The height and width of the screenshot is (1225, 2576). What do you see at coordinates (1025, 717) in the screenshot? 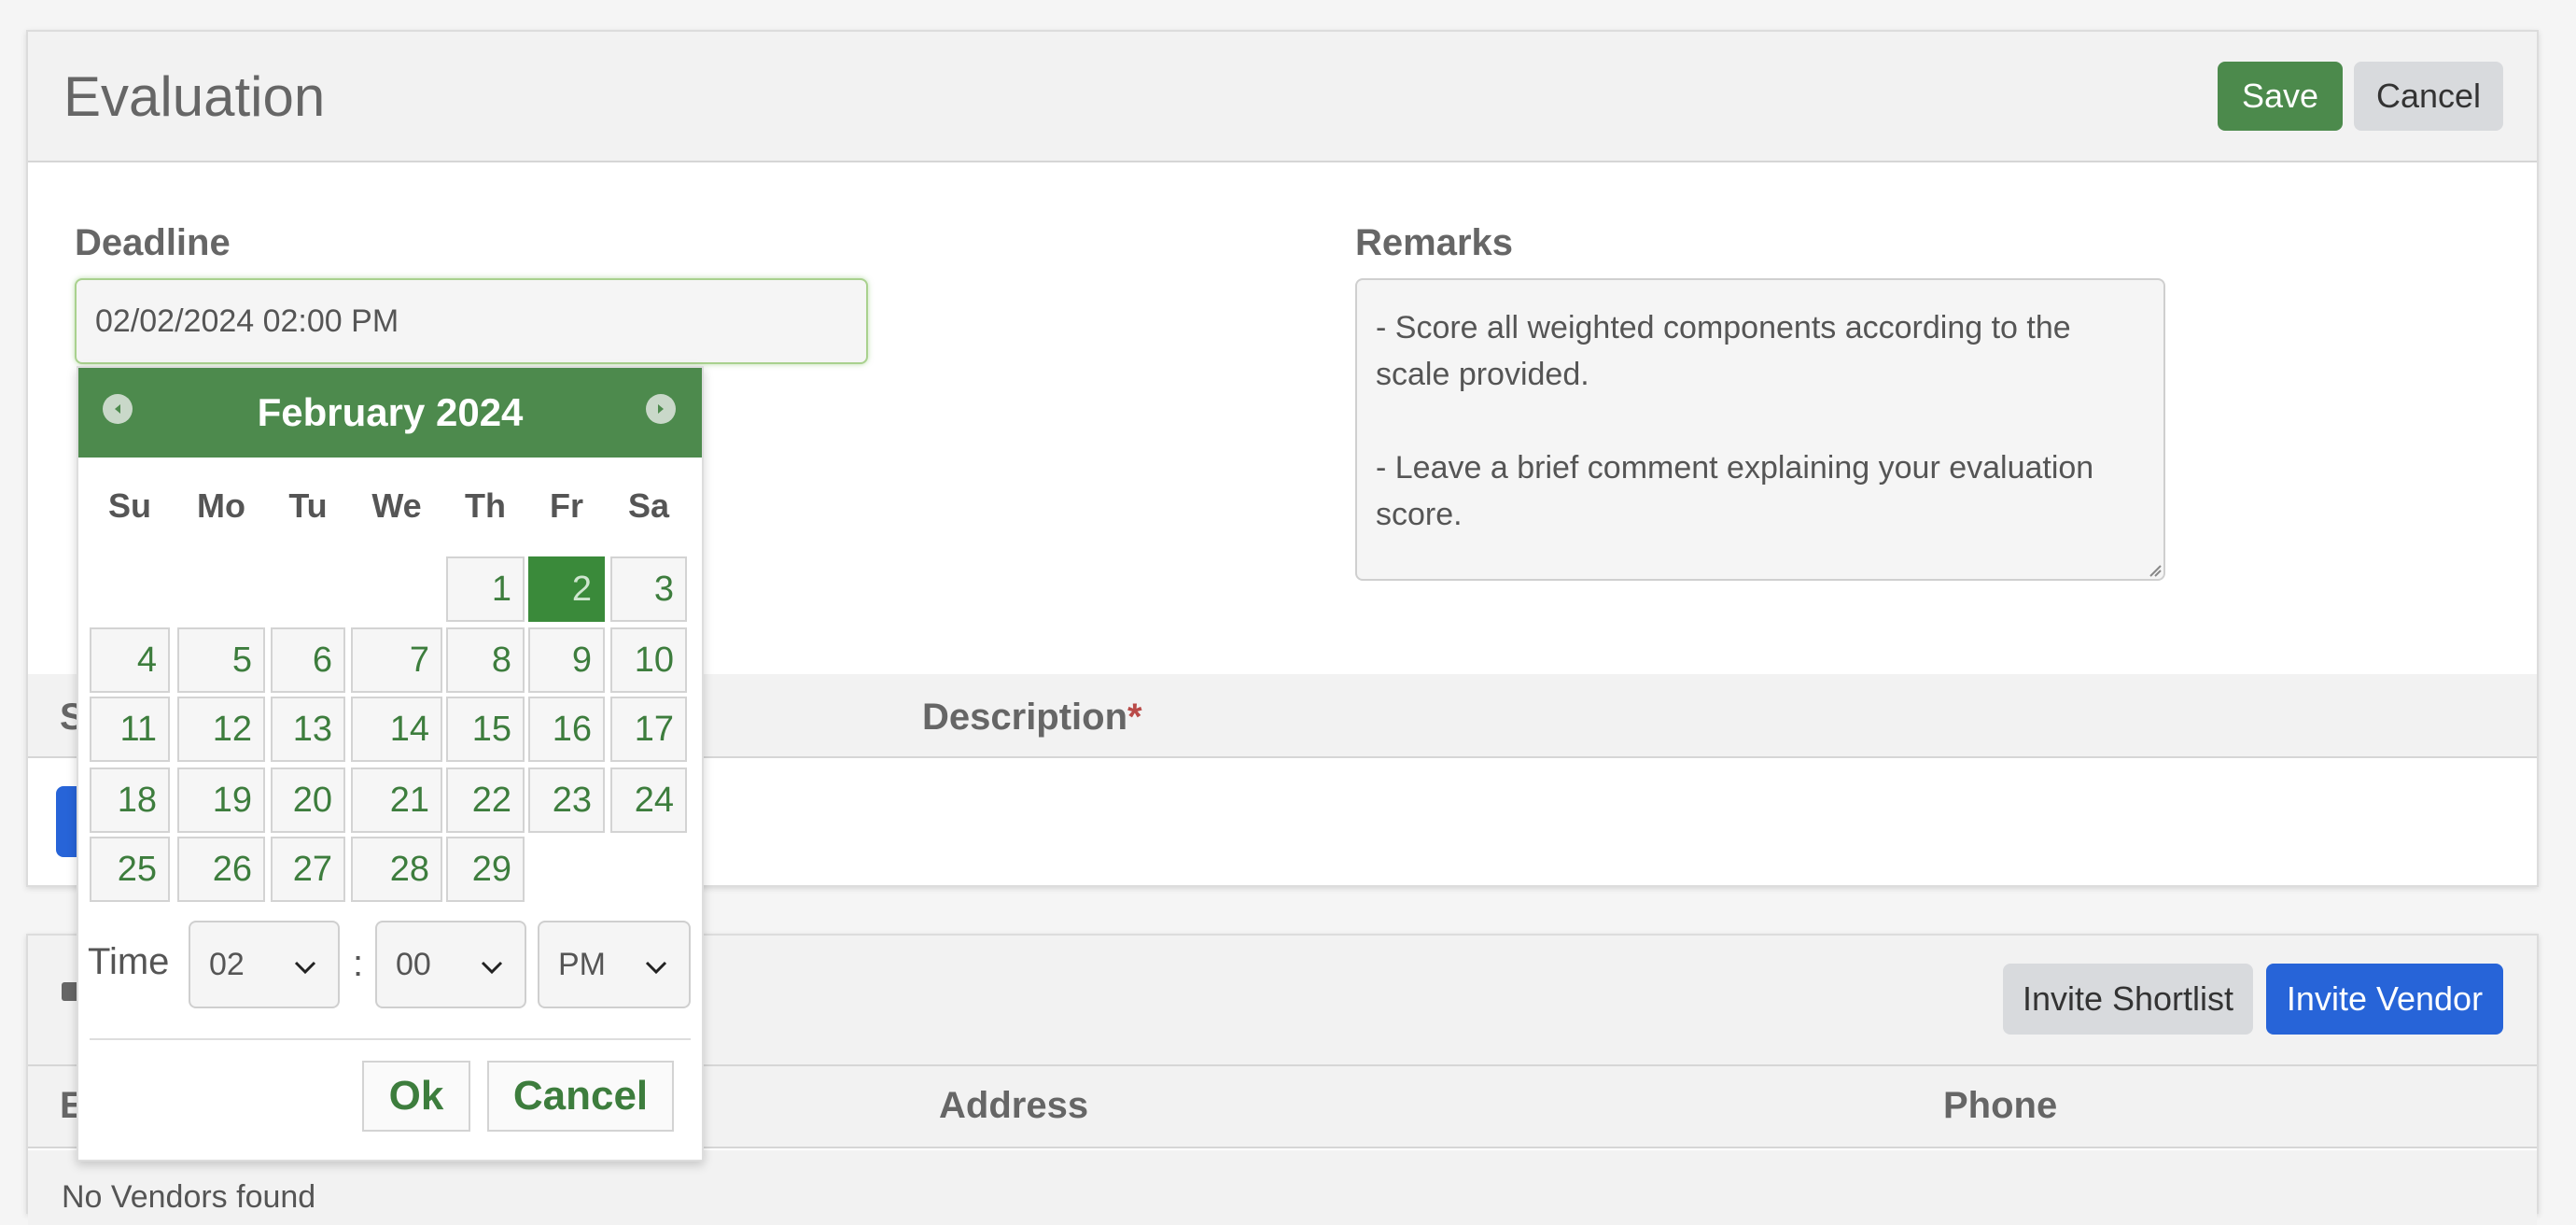
I see `description-header-label: Description` at bounding box center [1025, 717].